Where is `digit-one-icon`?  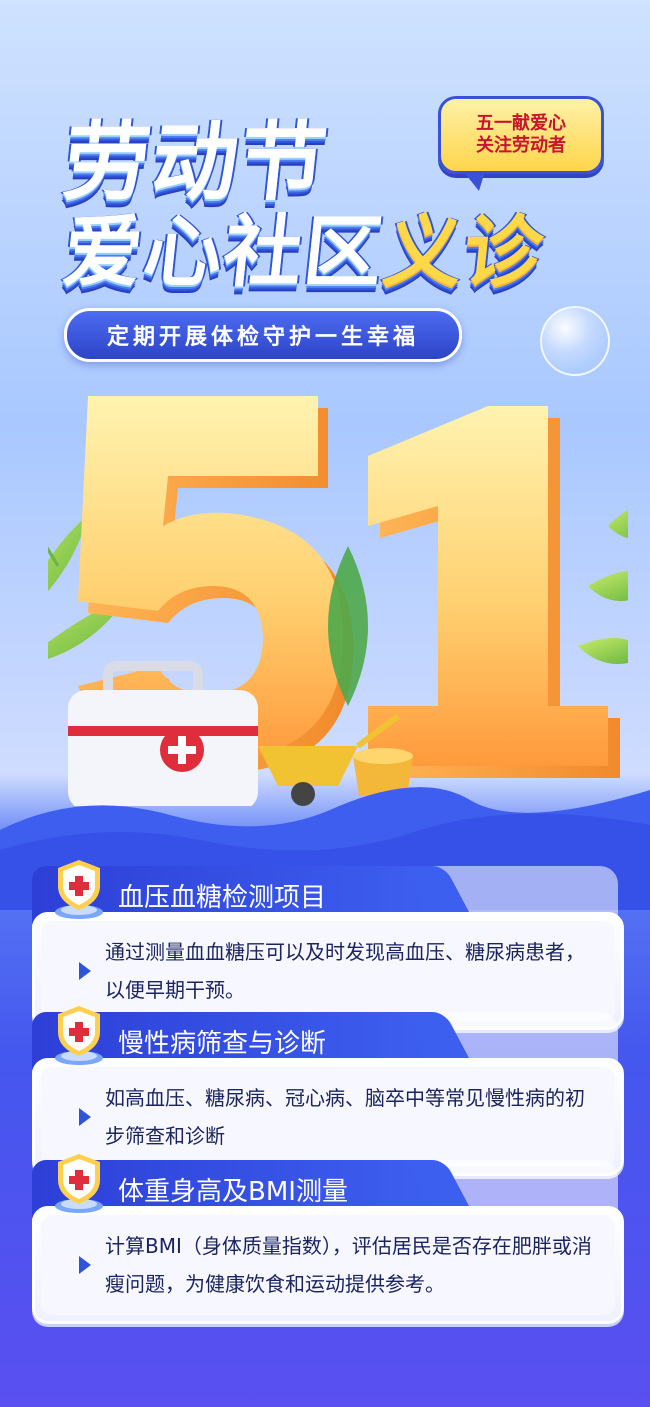
digit-one-icon is located at coordinates (494, 592).